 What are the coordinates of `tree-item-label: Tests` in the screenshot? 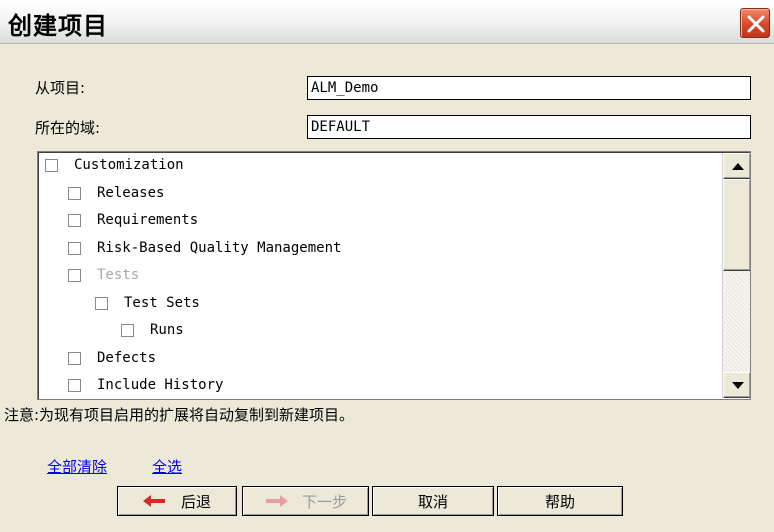 It's located at (118, 275).